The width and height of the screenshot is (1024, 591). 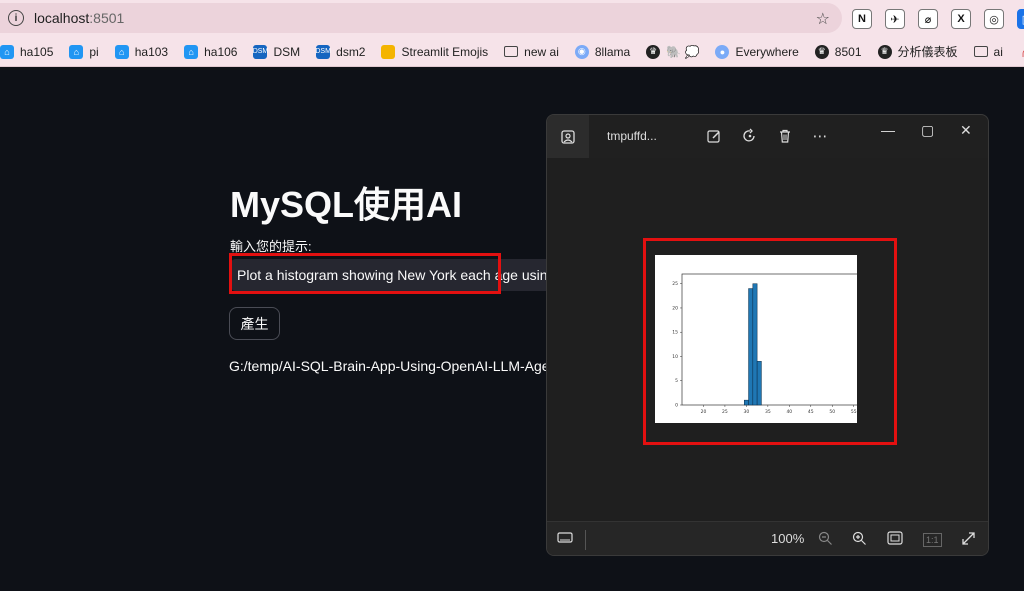 What do you see at coordinates (927, 130) in the screenshot?
I see `maximize-button: ▢` at bounding box center [927, 130].